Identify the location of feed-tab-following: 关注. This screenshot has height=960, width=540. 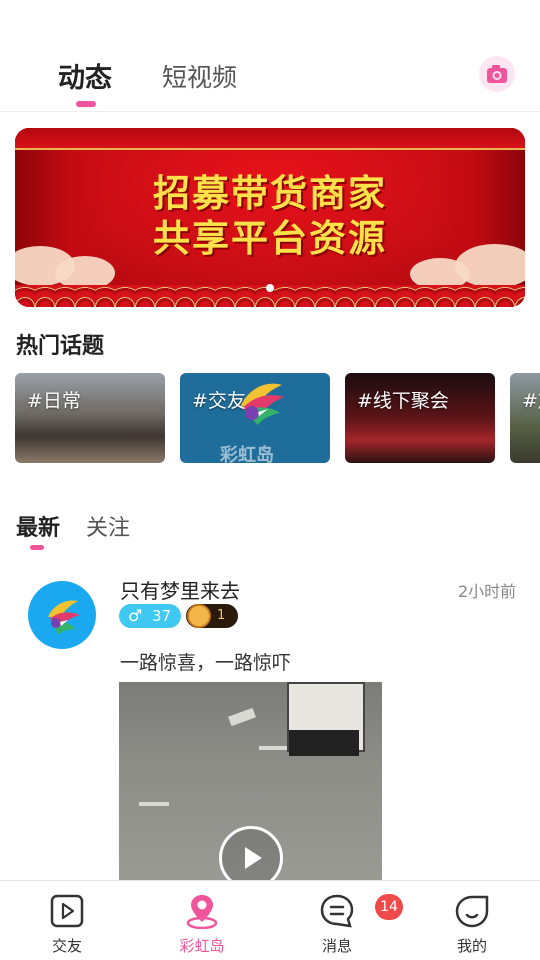
(108, 526).